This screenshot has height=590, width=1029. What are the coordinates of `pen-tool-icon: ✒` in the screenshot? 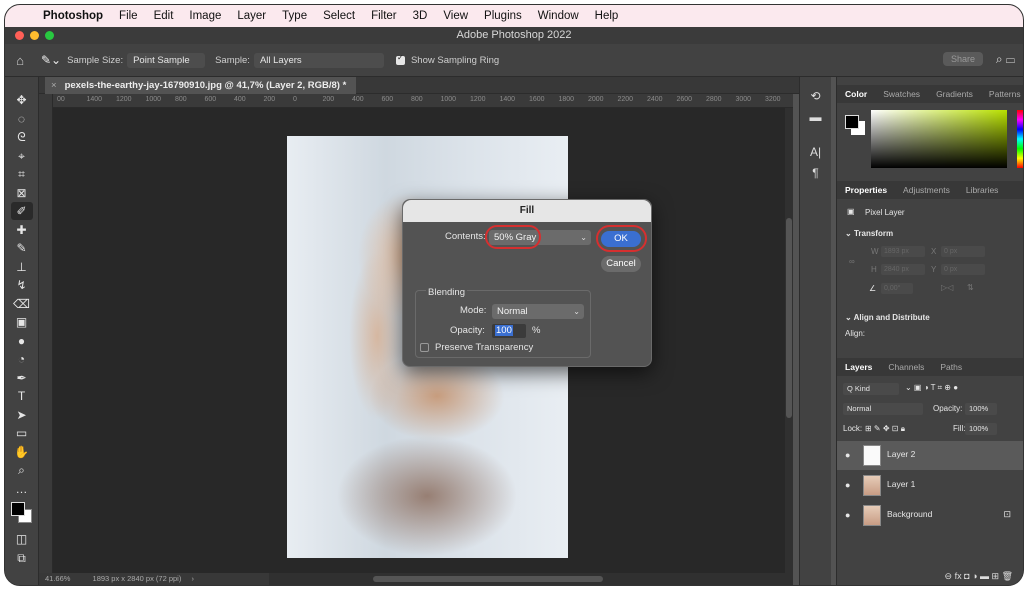 It's located at (22, 378).